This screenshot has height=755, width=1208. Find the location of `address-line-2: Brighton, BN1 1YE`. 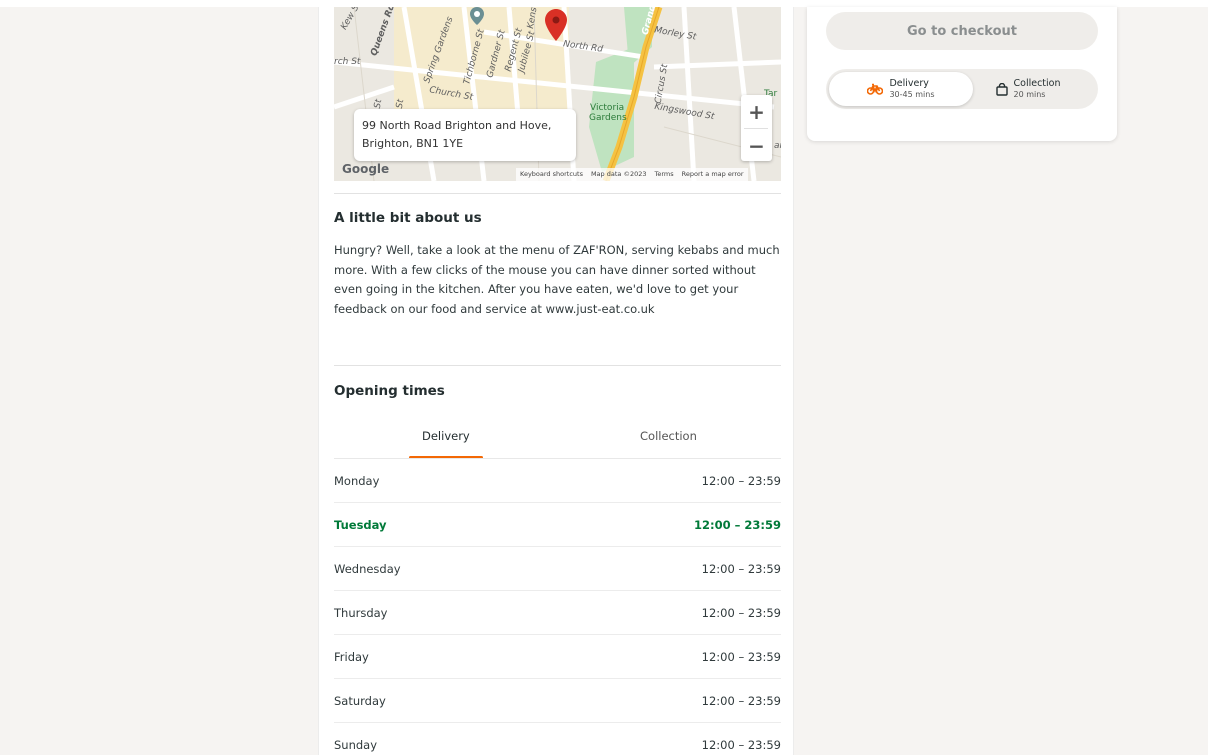

address-line-2: Brighton, BN1 1YE is located at coordinates (413, 143).